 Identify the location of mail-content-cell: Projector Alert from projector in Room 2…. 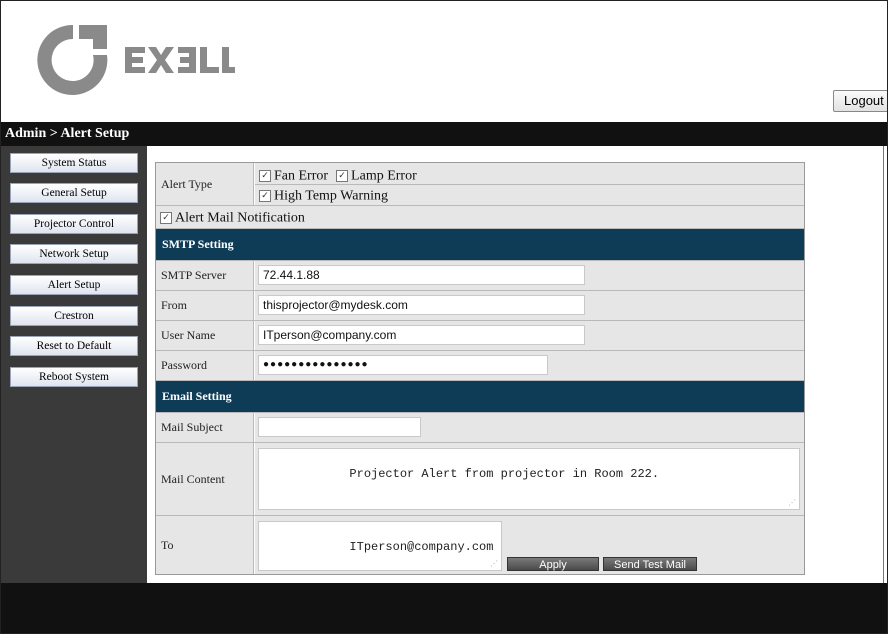
(529, 479).